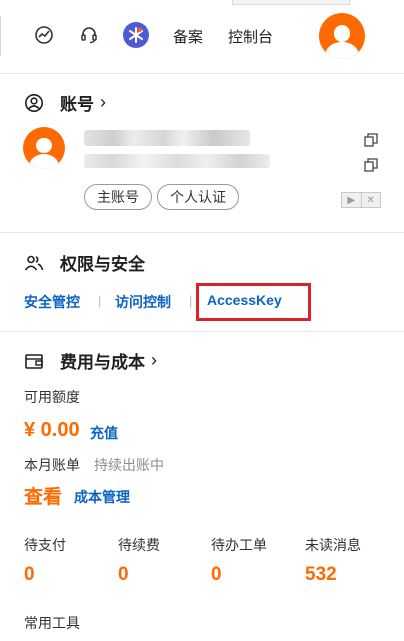 This screenshot has height=641, width=404. I want to click on ad-badge: ▶ ✕, so click(361, 200).